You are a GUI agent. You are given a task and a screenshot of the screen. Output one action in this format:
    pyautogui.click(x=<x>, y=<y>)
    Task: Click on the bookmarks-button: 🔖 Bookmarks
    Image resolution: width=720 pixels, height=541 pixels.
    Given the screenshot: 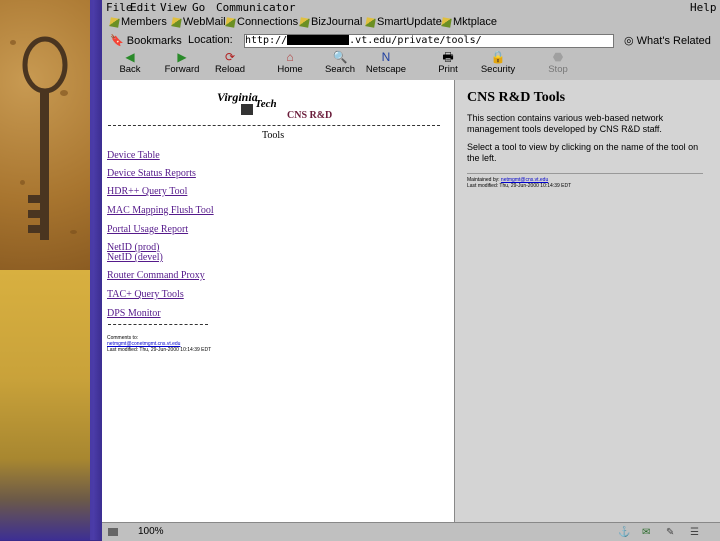 What is the action you would take?
    pyautogui.click(x=146, y=40)
    